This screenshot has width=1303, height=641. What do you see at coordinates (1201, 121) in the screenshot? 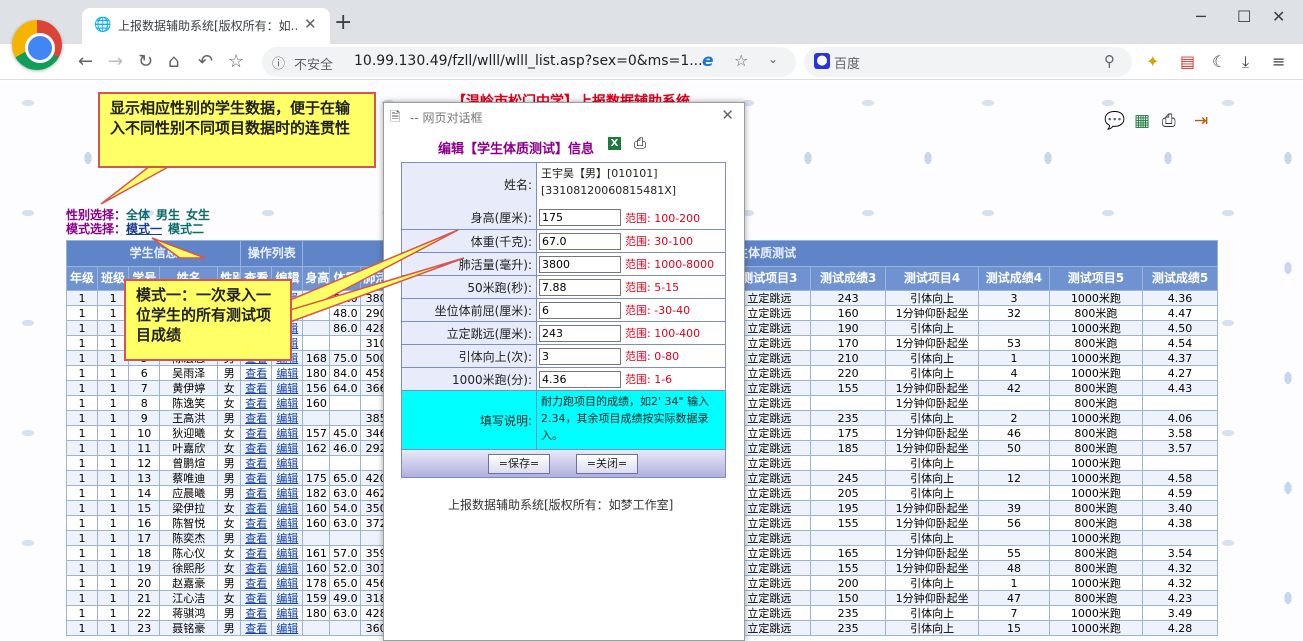
I see `exit-icon: ⇥` at bounding box center [1201, 121].